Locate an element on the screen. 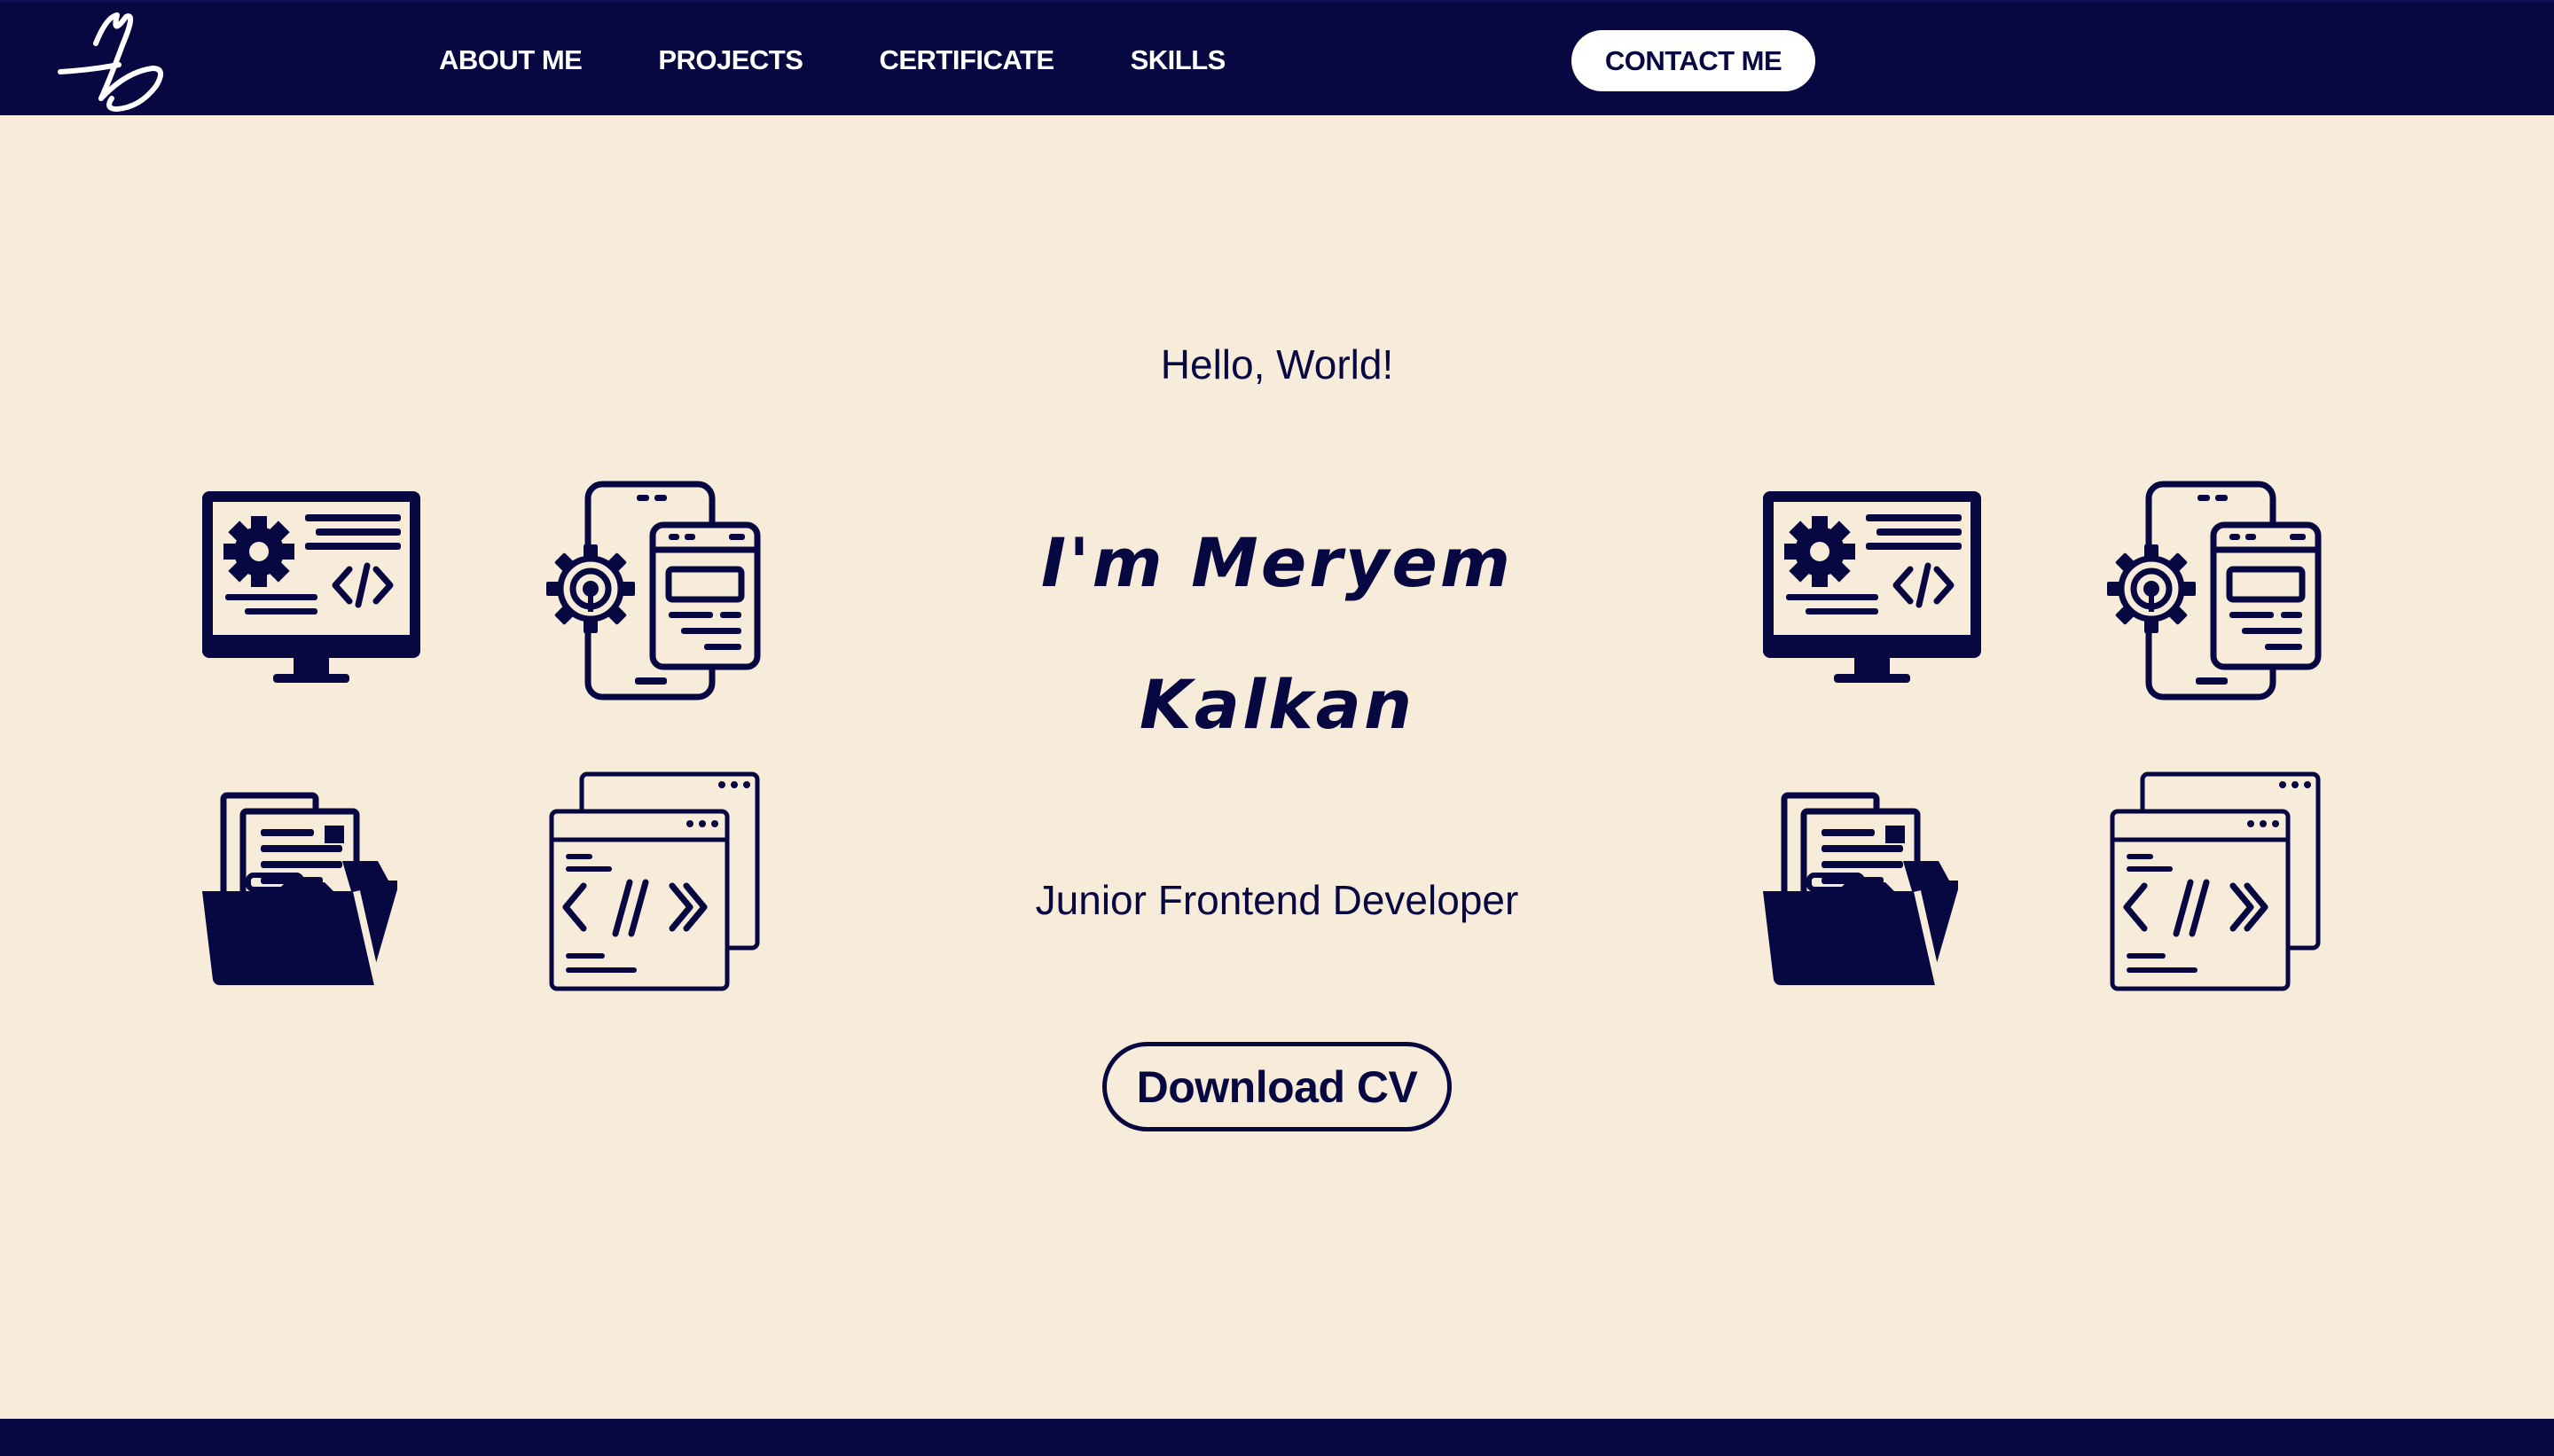 Image resolution: width=2554 pixels, height=1456 pixels. download-cv-button: Download CV is located at coordinates (1277, 1086).